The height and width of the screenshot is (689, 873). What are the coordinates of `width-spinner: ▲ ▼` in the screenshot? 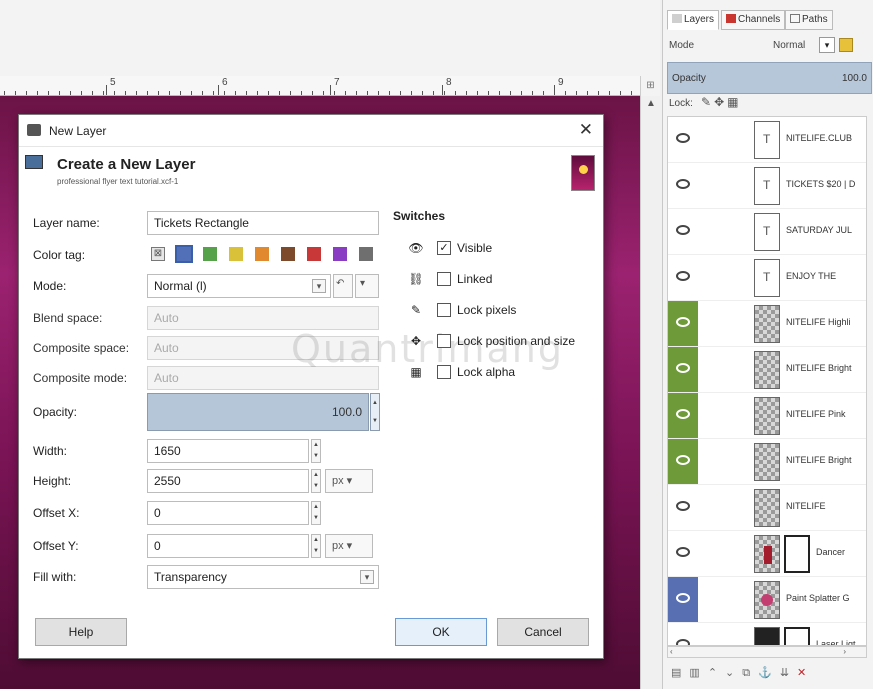 It's located at (316, 451).